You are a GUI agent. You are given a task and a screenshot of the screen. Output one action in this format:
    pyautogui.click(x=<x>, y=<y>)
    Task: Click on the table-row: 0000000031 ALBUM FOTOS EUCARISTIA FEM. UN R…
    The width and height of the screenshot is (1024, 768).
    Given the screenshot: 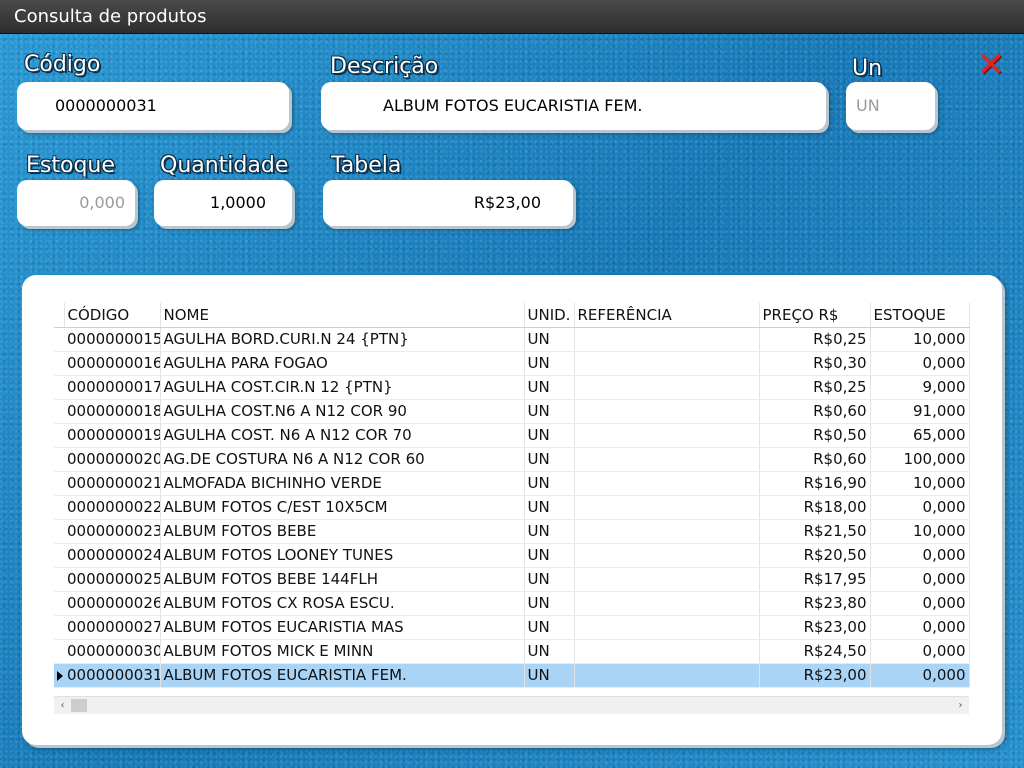 What is the action you would take?
    pyautogui.click(x=512, y=675)
    